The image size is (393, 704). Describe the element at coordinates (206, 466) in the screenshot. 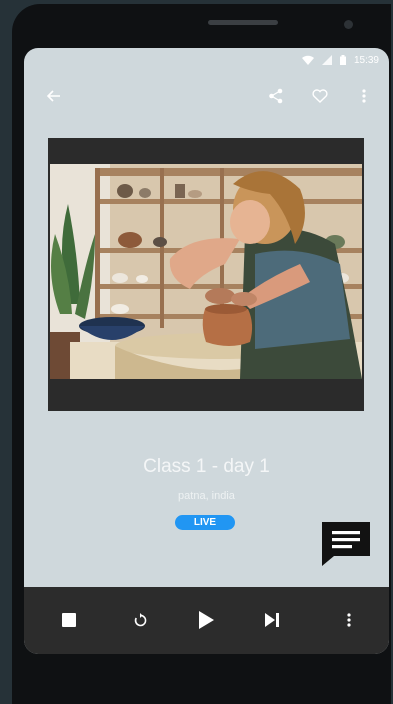

I see `class-title: Class 1 - day 1` at that location.